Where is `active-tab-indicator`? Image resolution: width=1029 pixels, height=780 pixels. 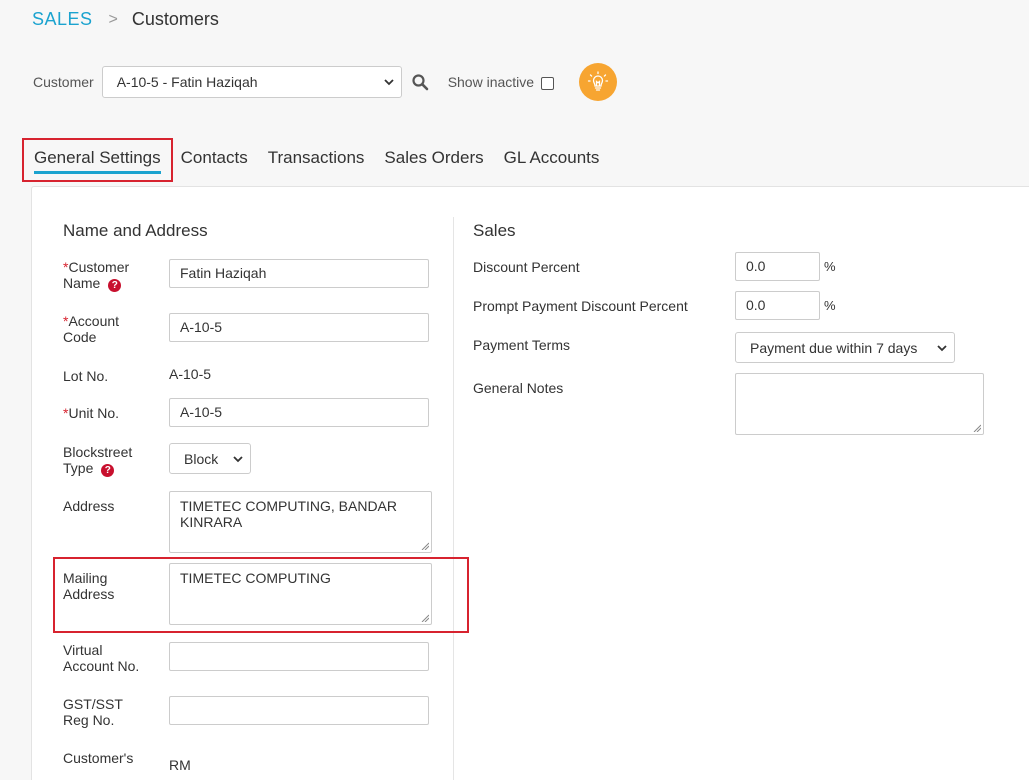
active-tab-indicator is located at coordinates (97, 172).